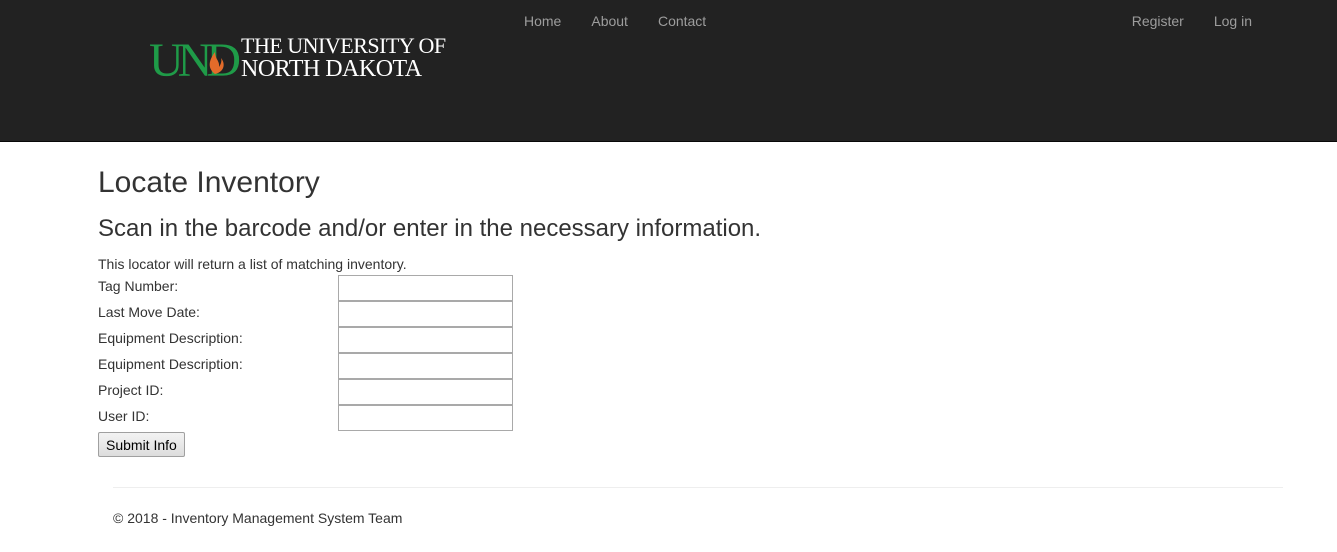 The height and width of the screenshot is (552, 1337). I want to click on logo-line-1: THE UNIVERSITY OF, so click(343, 46).